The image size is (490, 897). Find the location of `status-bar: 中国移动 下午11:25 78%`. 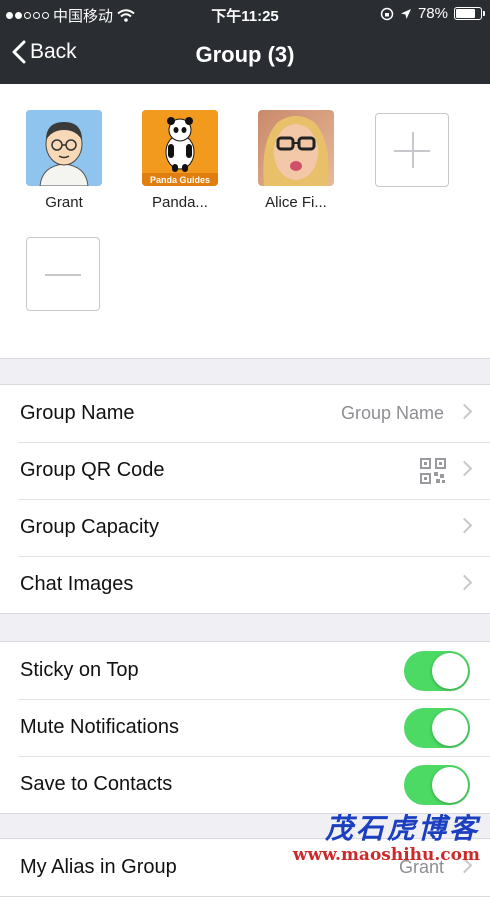

status-bar: 中国移动 下午11:25 78% is located at coordinates (245, 14).